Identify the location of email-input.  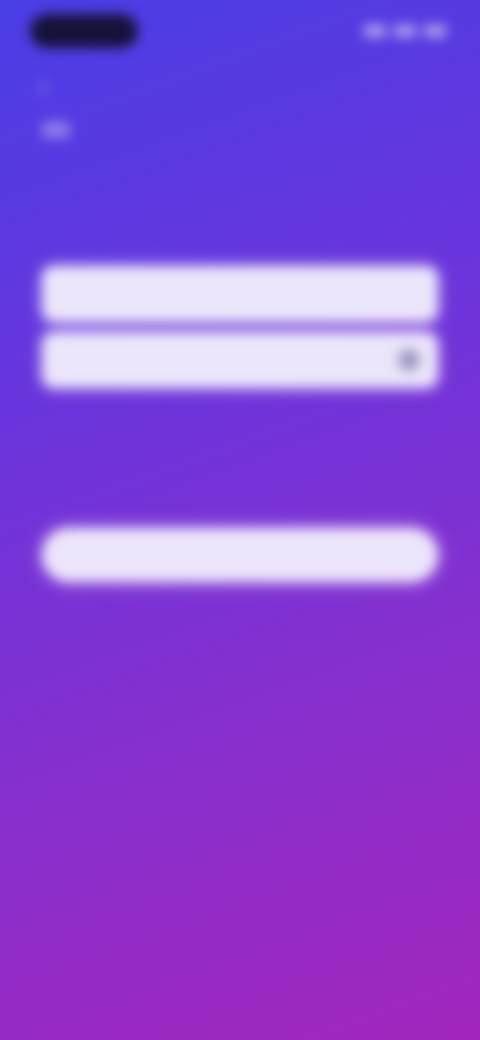
(240, 294).